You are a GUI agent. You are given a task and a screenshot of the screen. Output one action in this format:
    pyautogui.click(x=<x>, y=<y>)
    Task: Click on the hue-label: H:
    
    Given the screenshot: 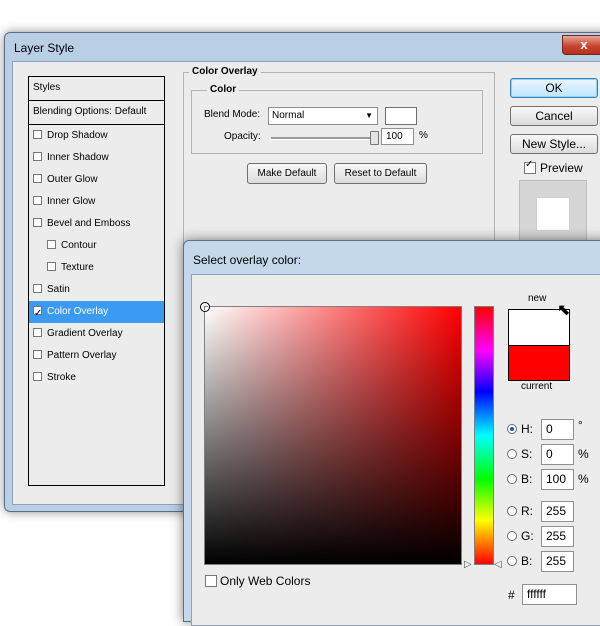 What is the action you would take?
    pyautogui.click(x=527, y=429)
    